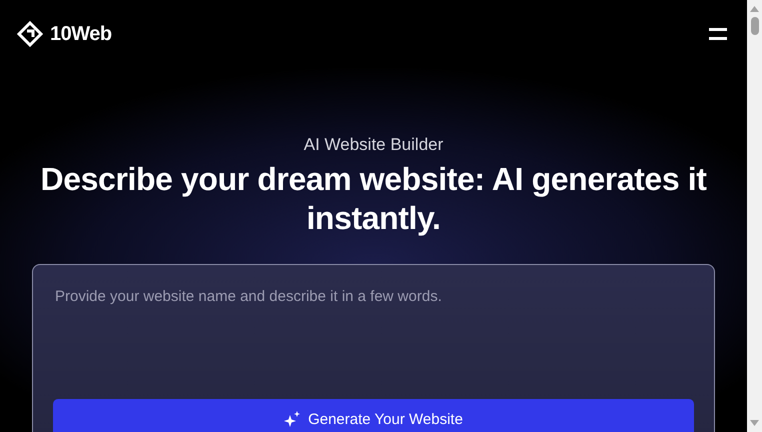 Image resolution: width=762 pixels, height=432 pixels. What do you see at coordinates (30, 34) in the screenshot?
I see `logo-icon` at bounding box center [30, 34].